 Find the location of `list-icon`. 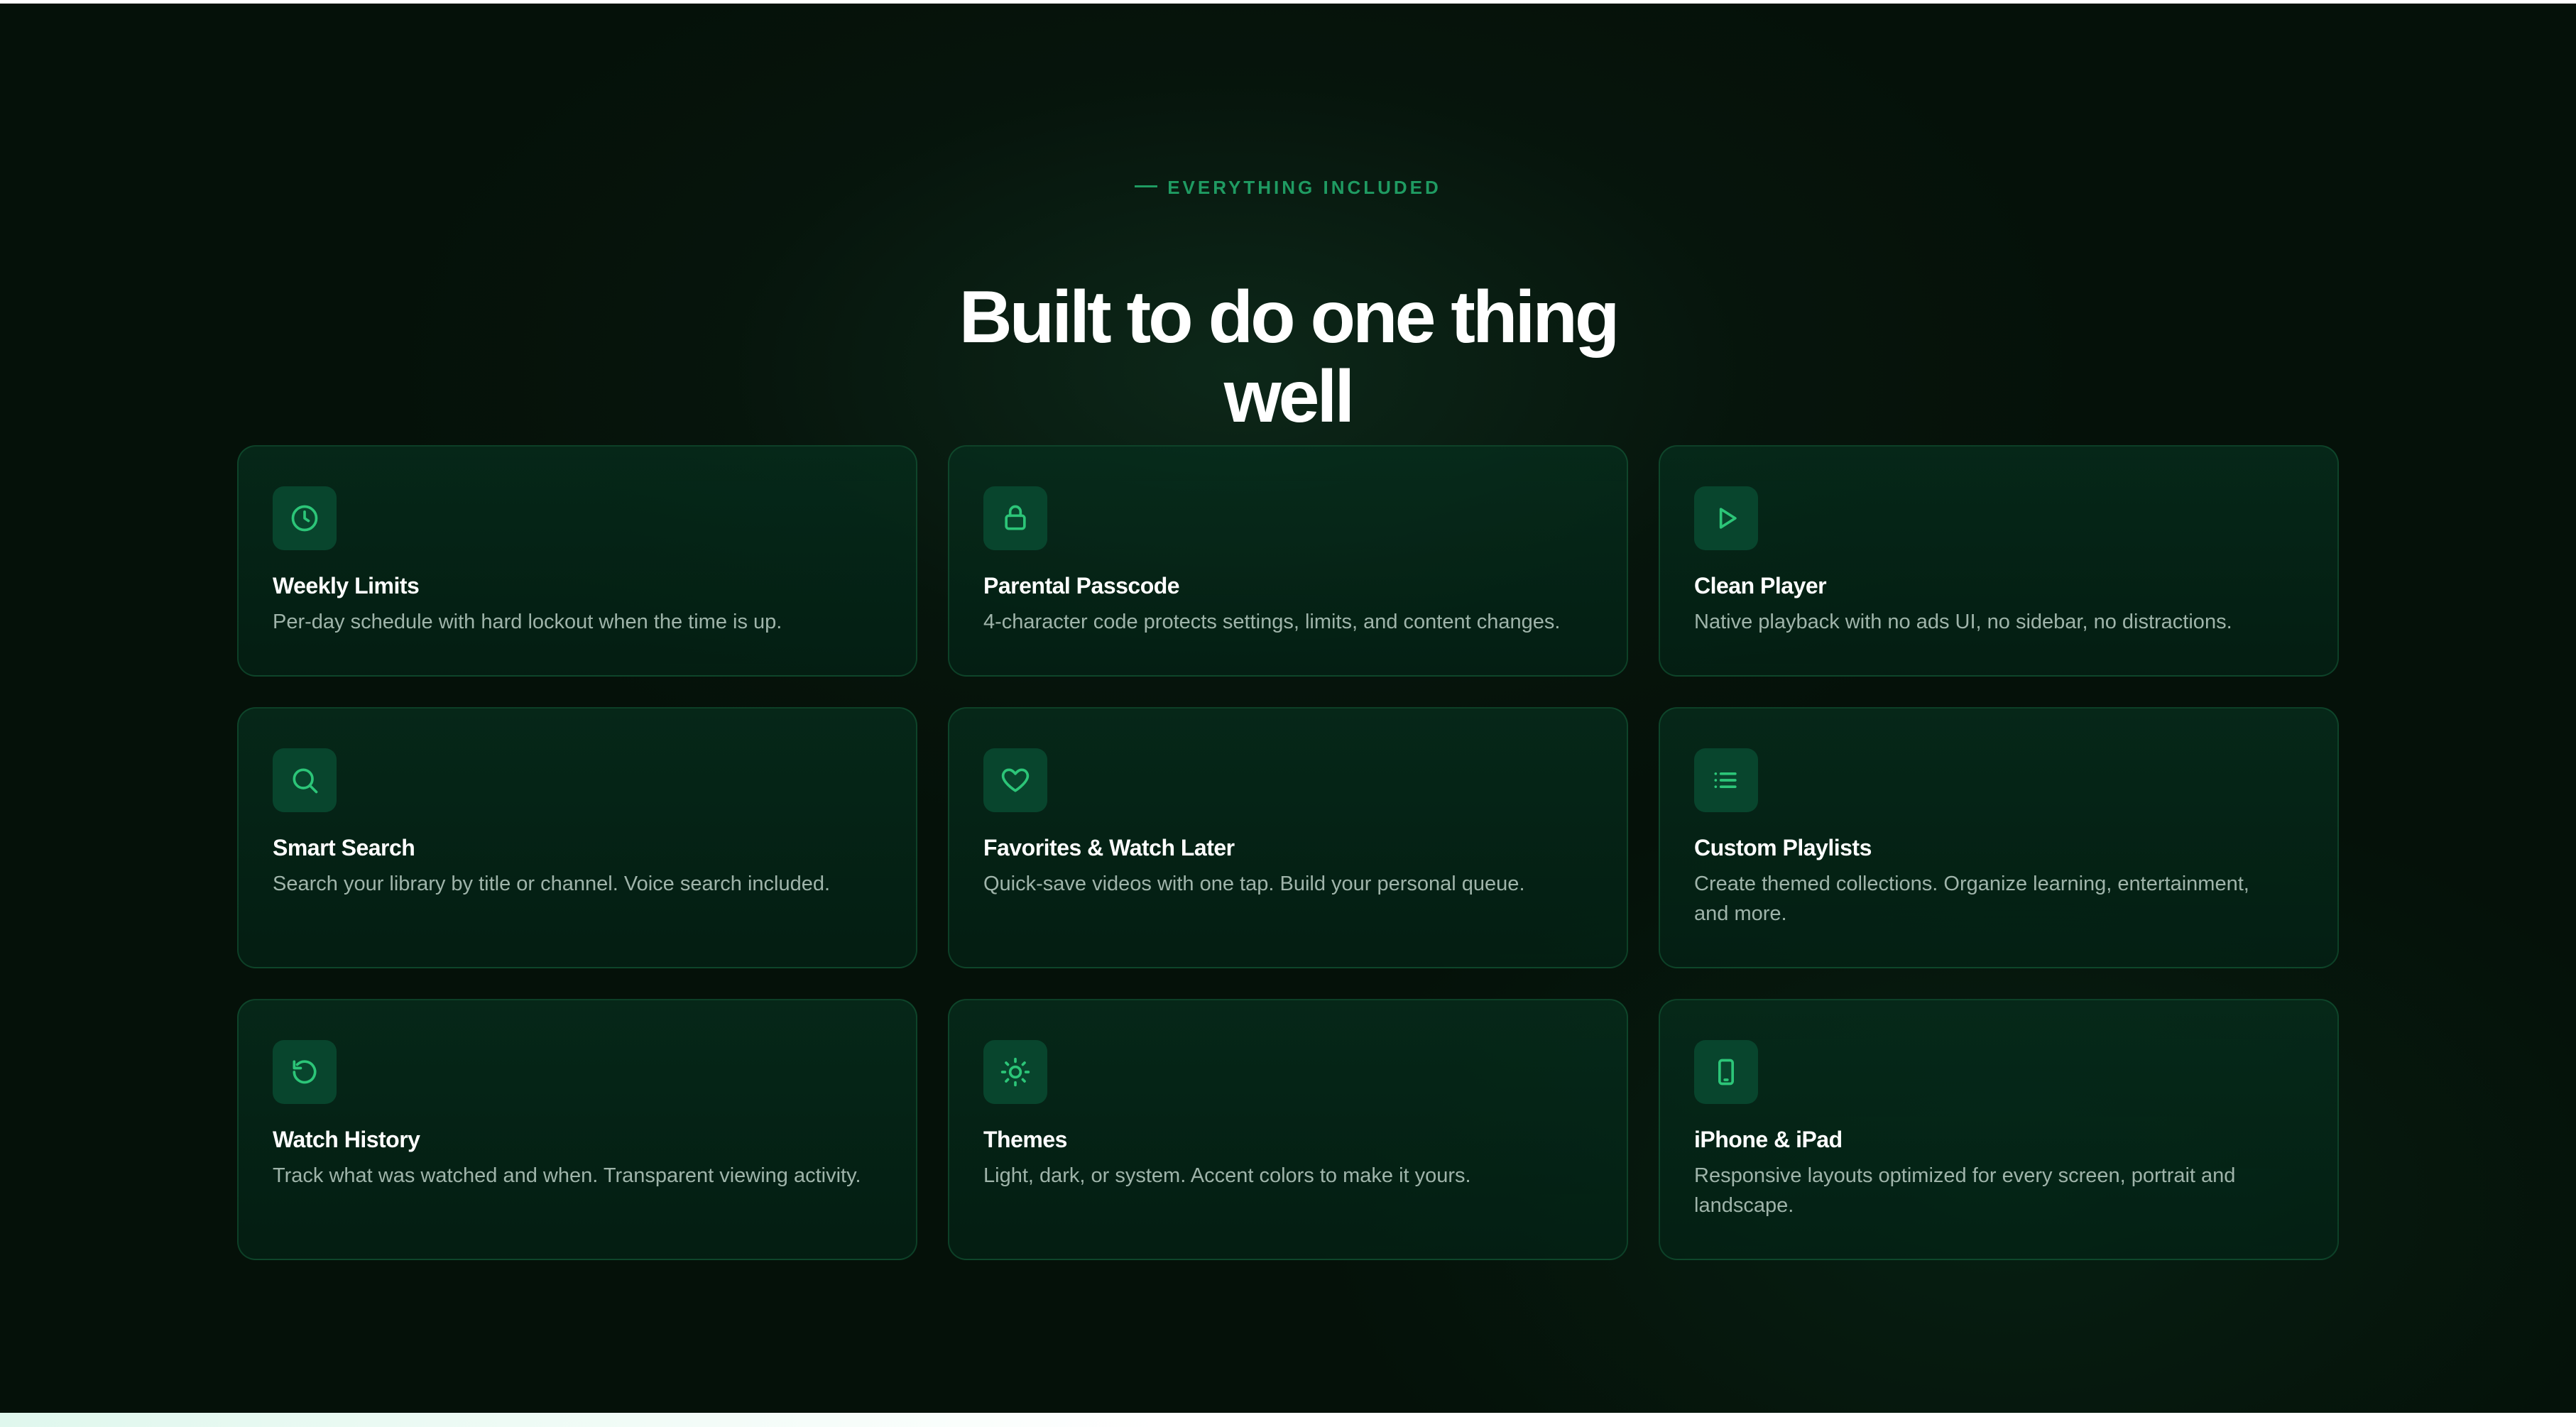

list-icon is located at coordinates (1726, 780).